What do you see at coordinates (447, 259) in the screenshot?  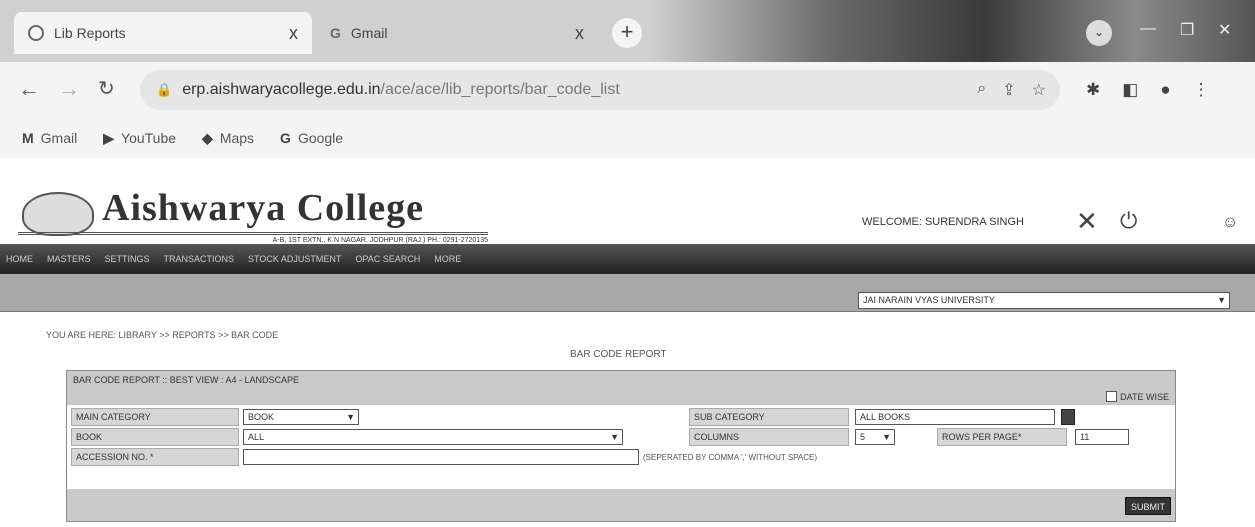 I see `menu-more: MORE` at bounding box center [447, 259].